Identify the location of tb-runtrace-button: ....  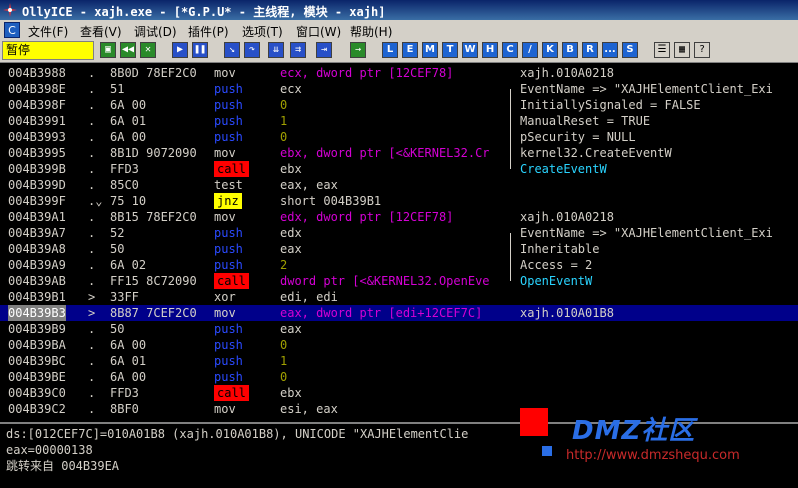
(610, 50).